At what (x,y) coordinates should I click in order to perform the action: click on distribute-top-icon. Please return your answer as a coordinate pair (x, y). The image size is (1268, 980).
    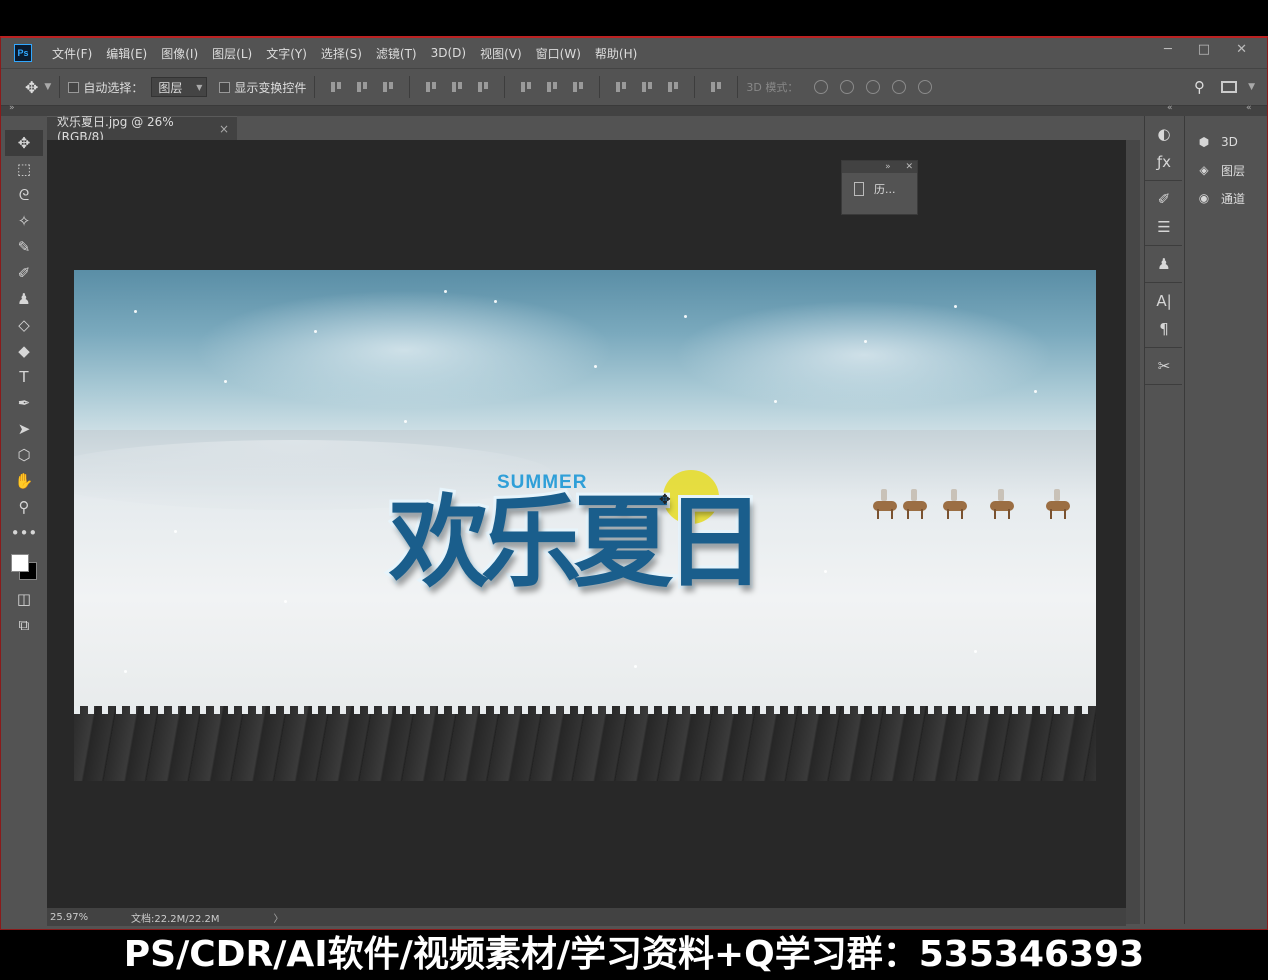
    Looking at the image, I should click on (526, 87).